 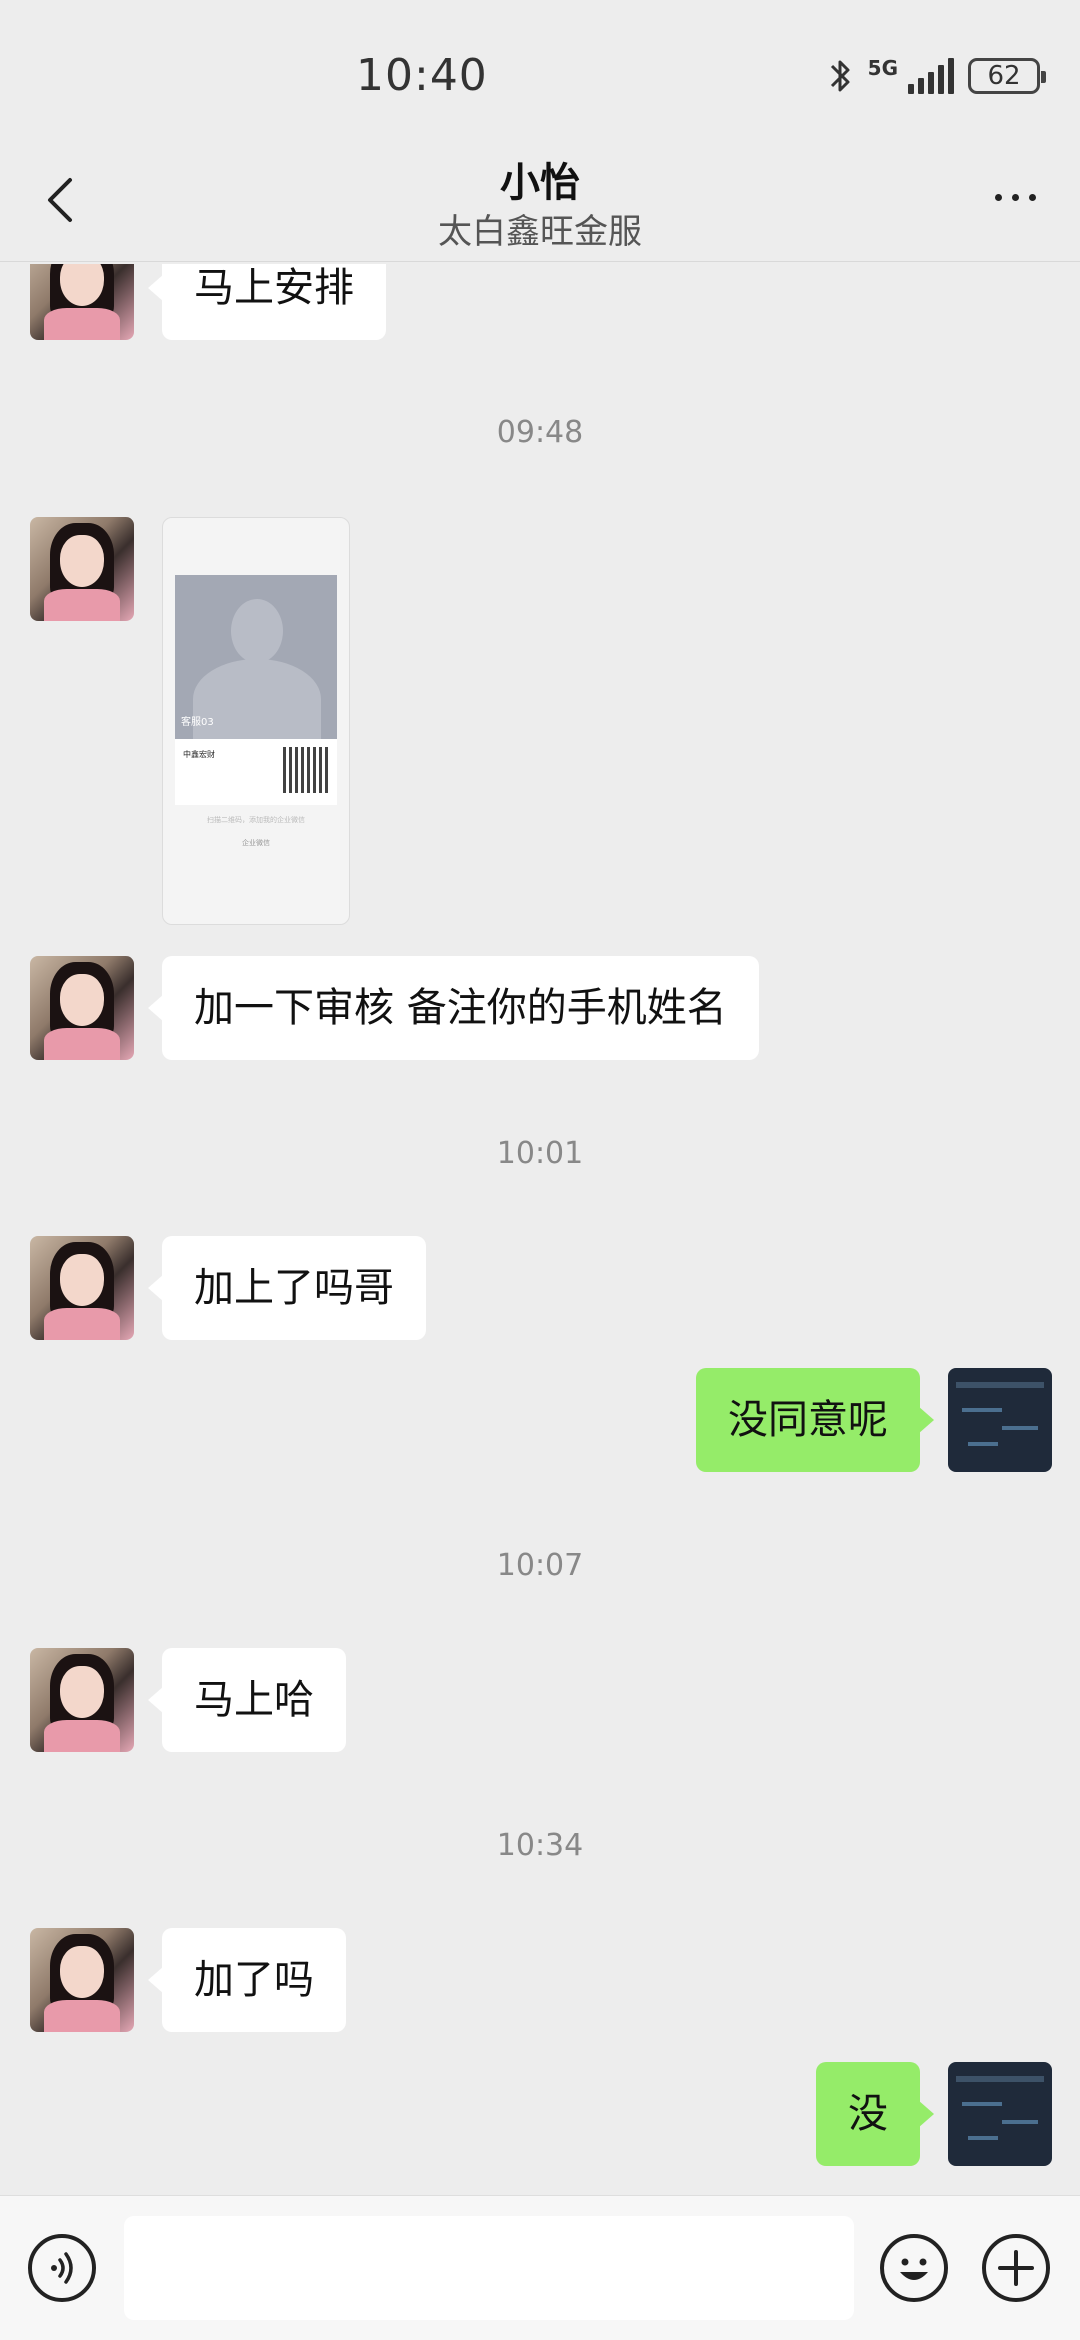 I want to click on own-message-bubble: 没, so click(x=875, y=2114).